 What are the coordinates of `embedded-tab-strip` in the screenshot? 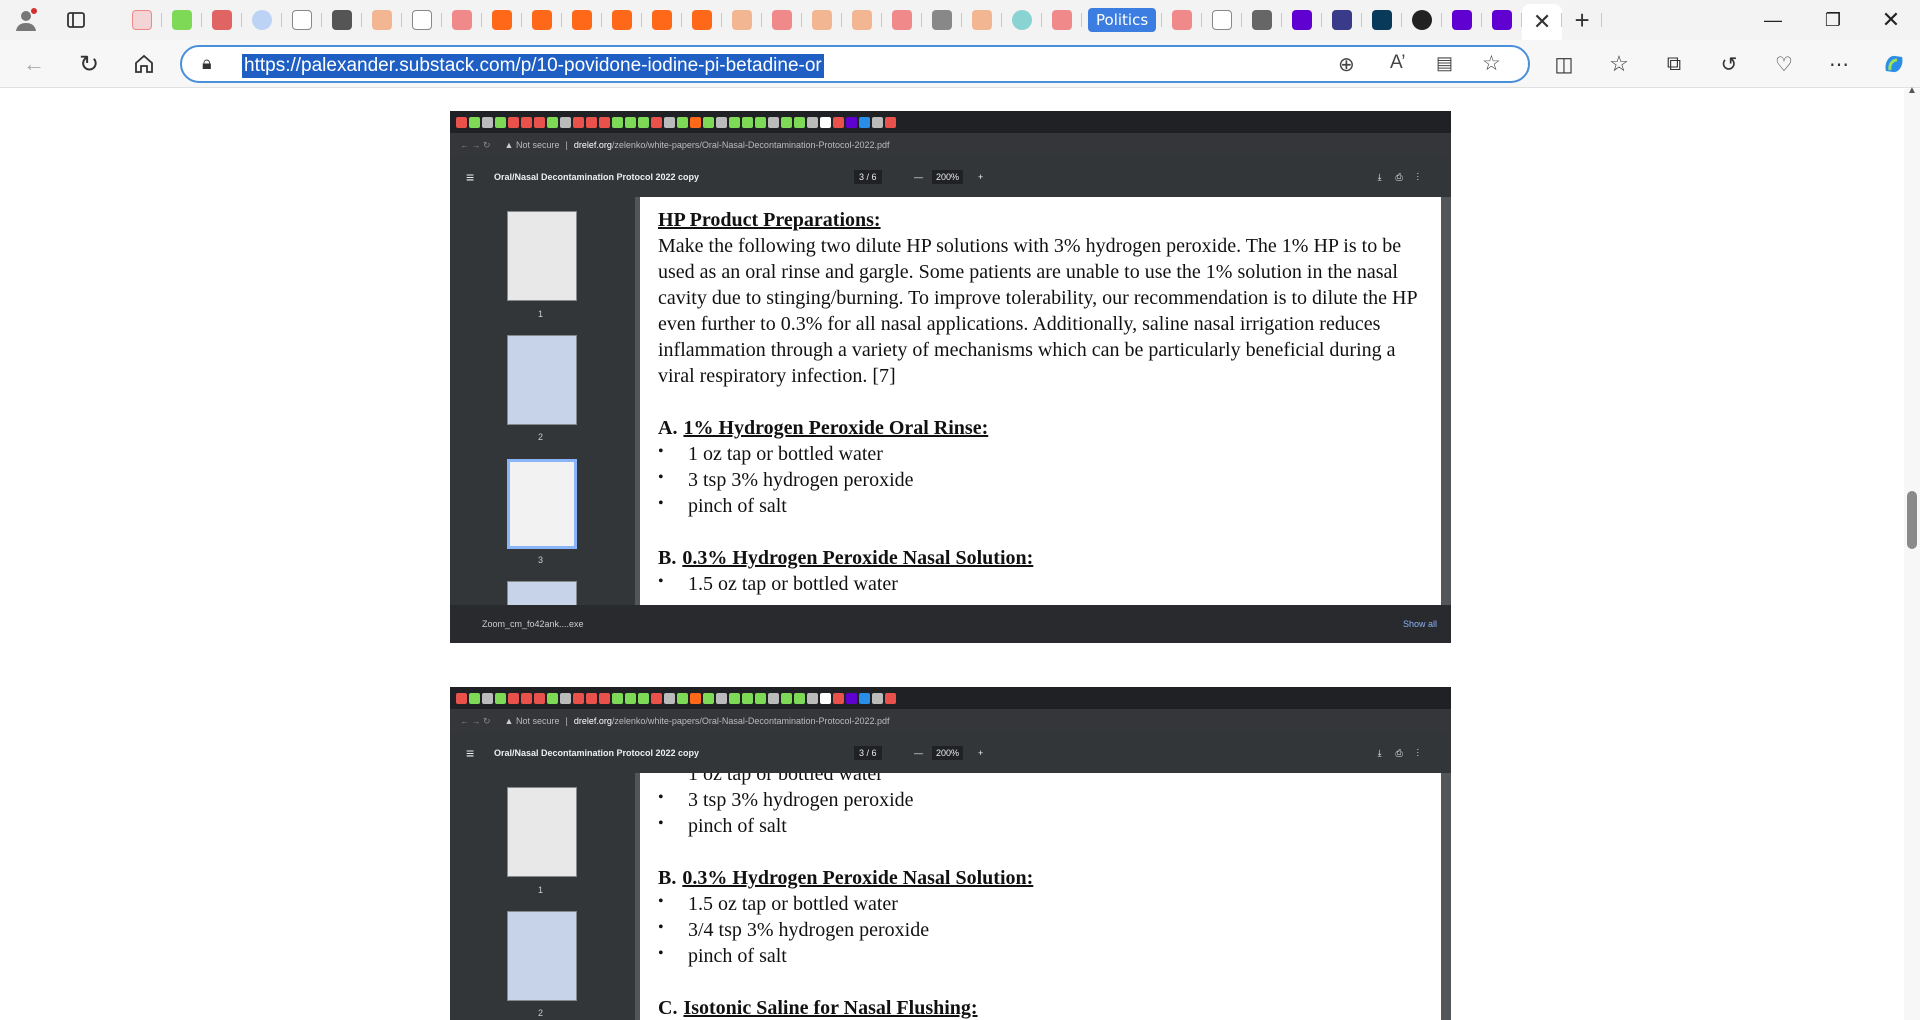 It's located at (950, 698).